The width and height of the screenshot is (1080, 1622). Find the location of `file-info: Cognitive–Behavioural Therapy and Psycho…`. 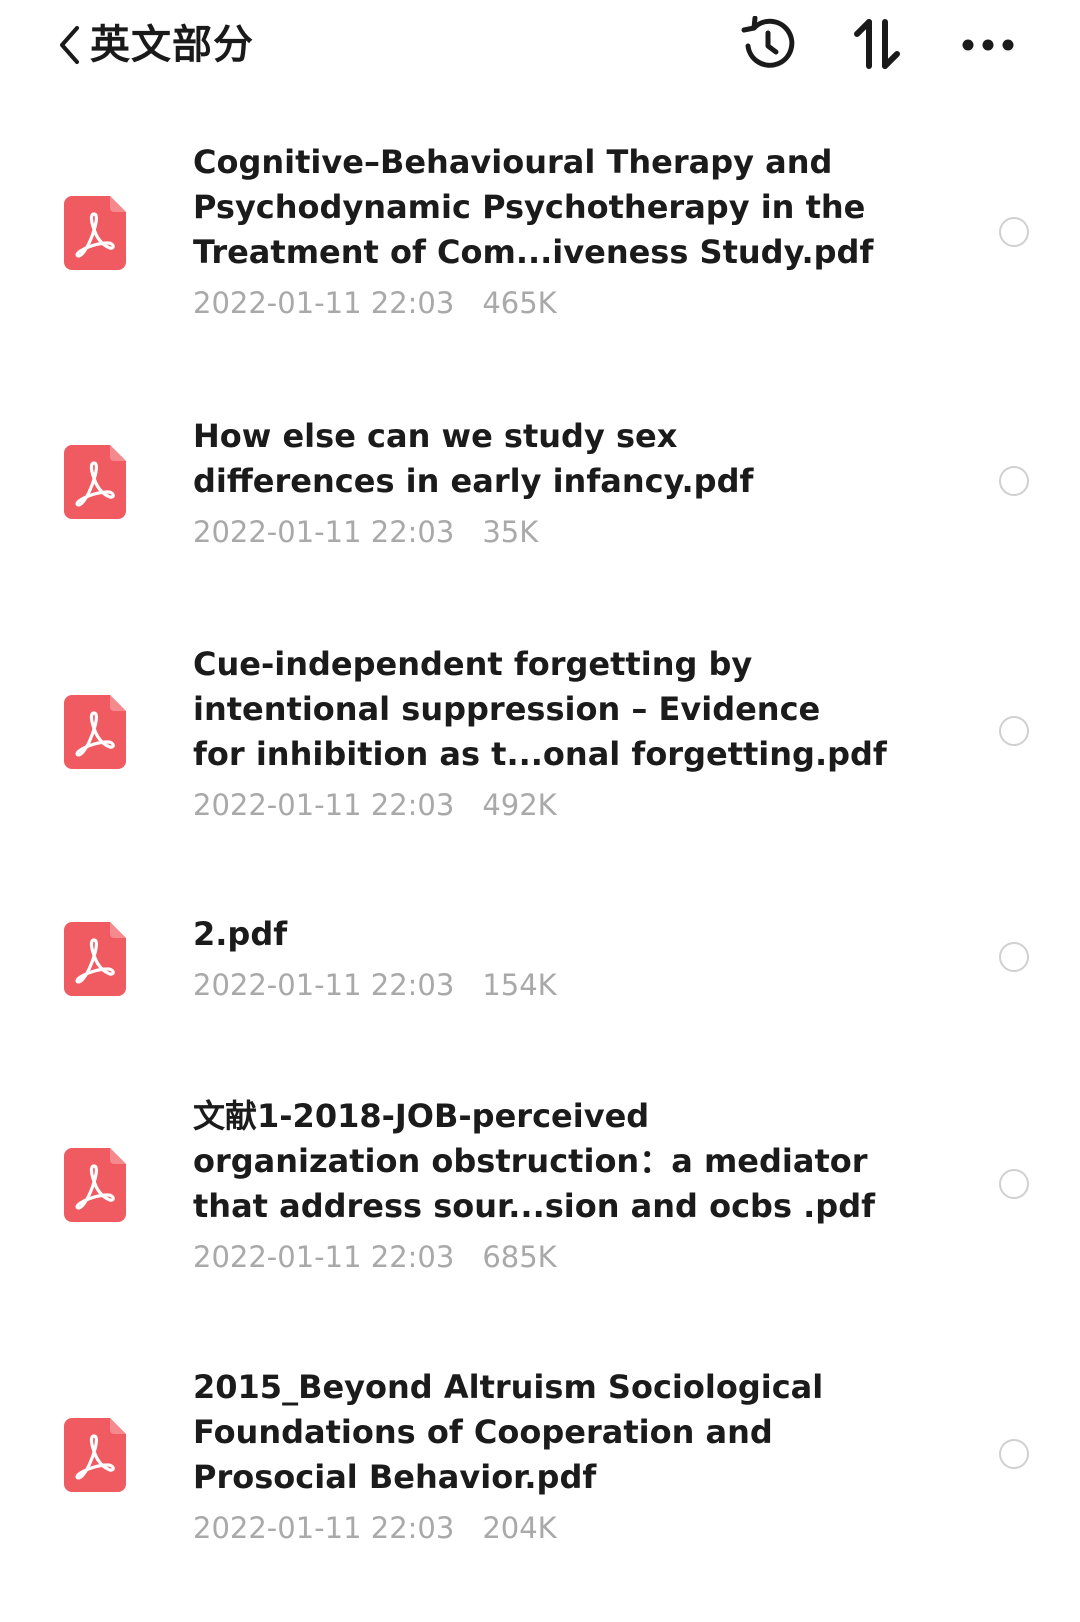

file-info: Cognitive–Behavioural Therapy and Psycho… is located at coordinates (553, 231).